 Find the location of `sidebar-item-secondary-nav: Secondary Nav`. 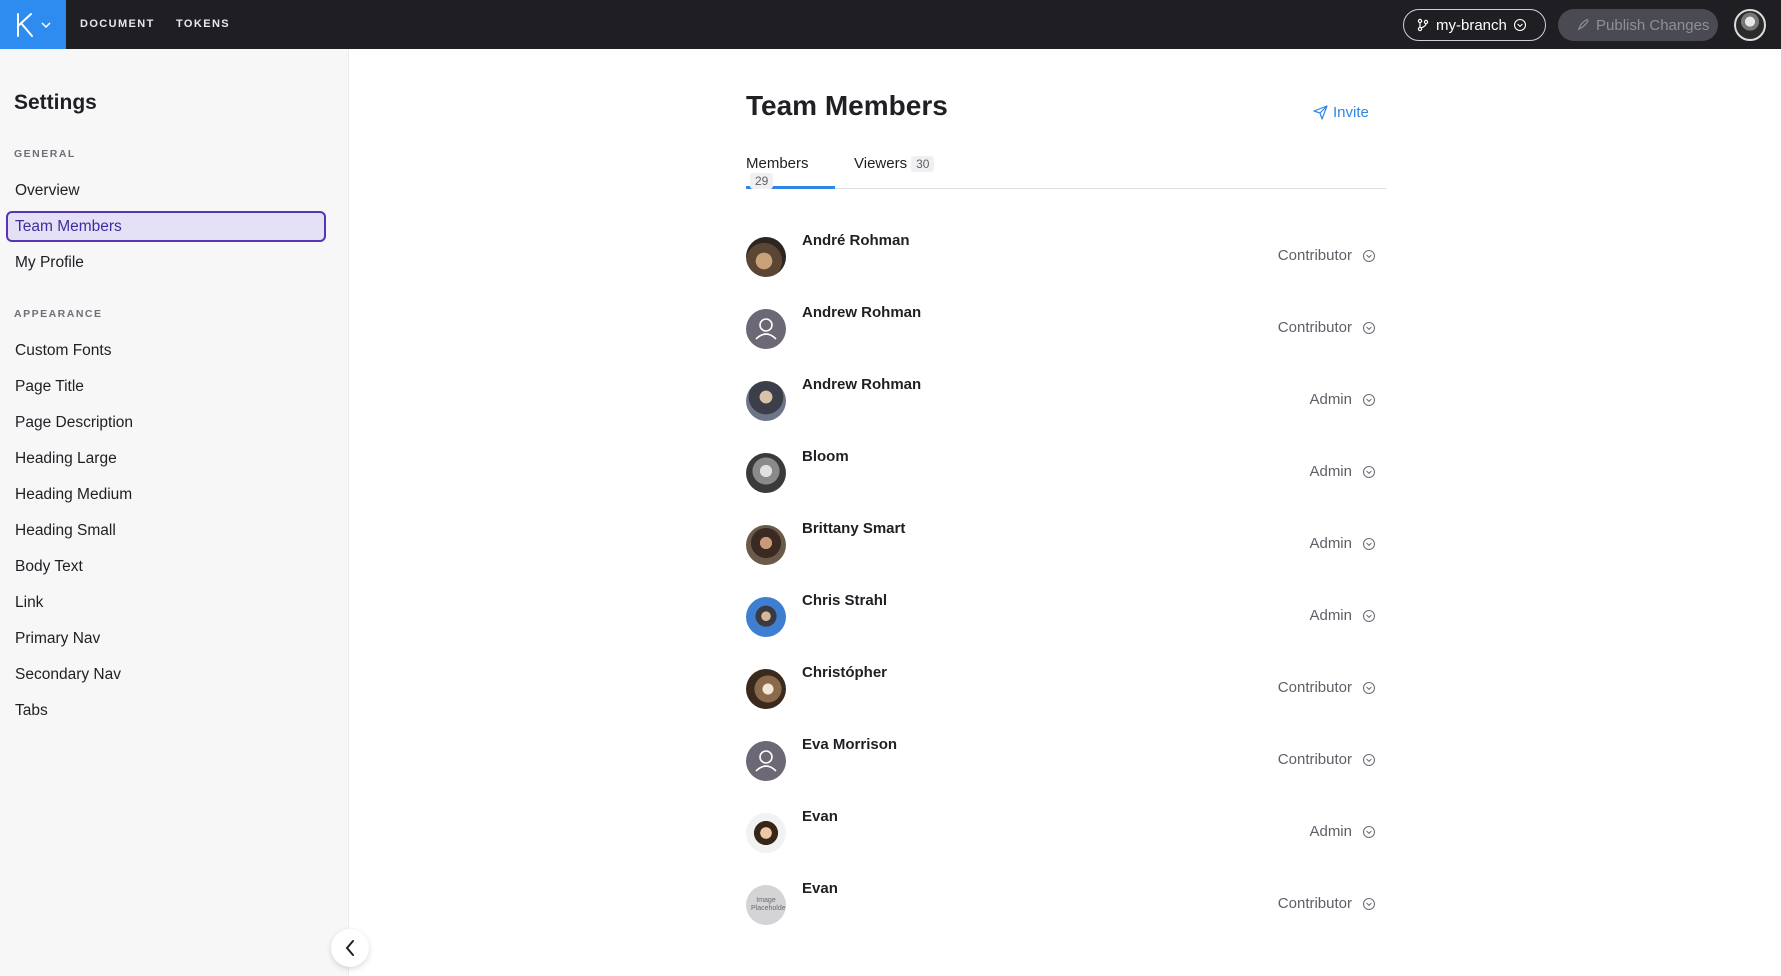

sidebar-item-secondary-nav: Secondary Nav is located at coordinates (166, 674).